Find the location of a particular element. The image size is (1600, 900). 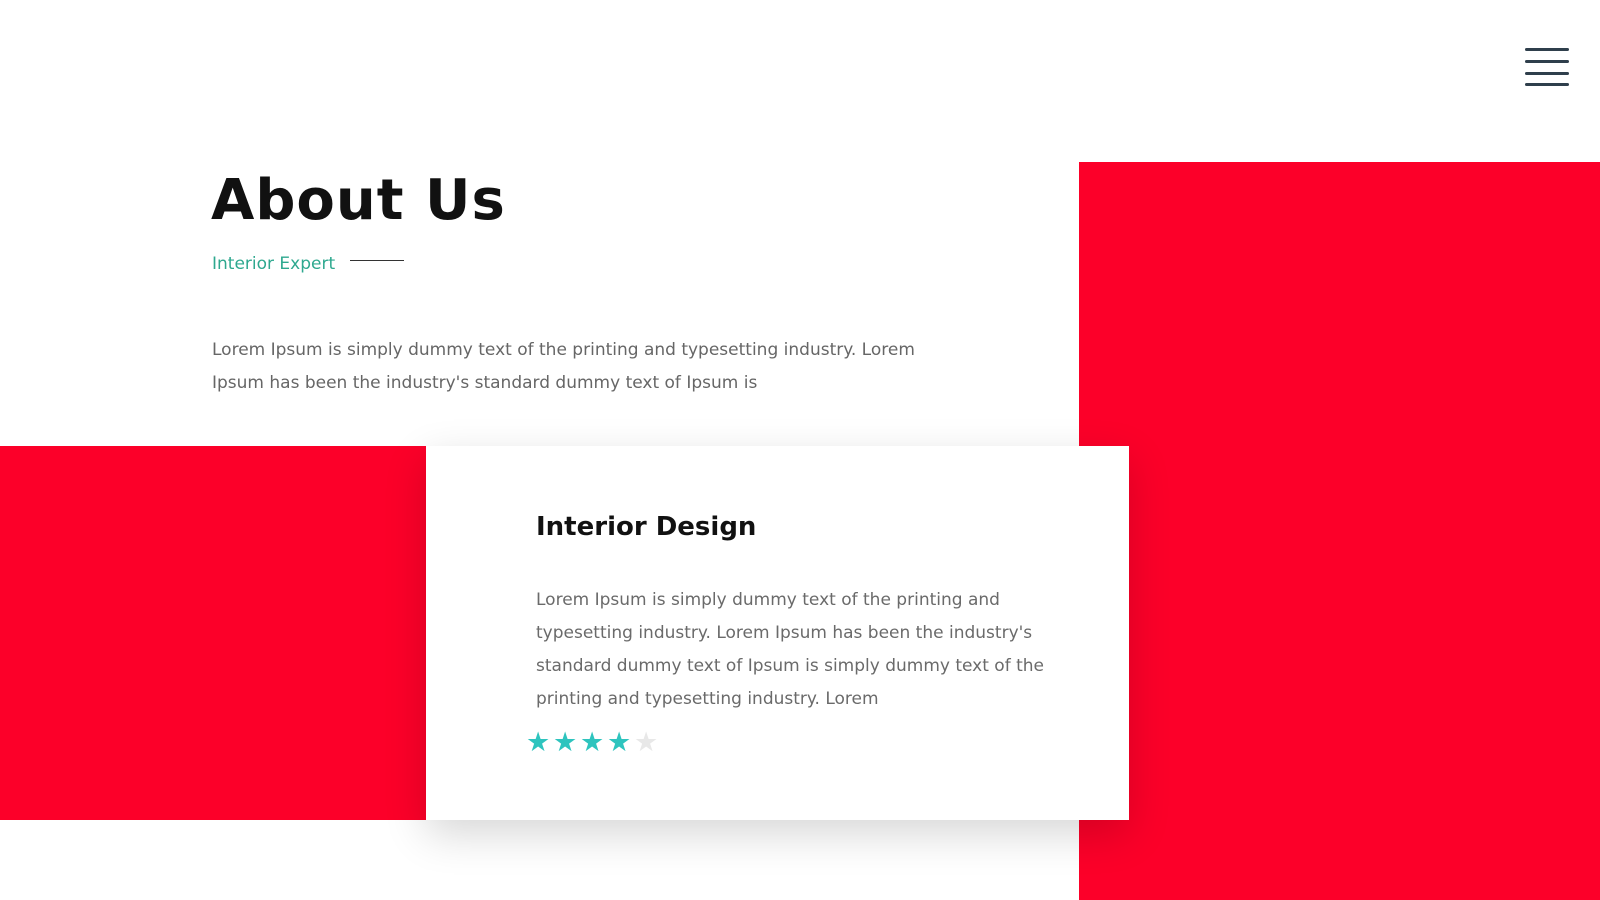

hamburger-menu-icon is located at coordinates (1546, 67).